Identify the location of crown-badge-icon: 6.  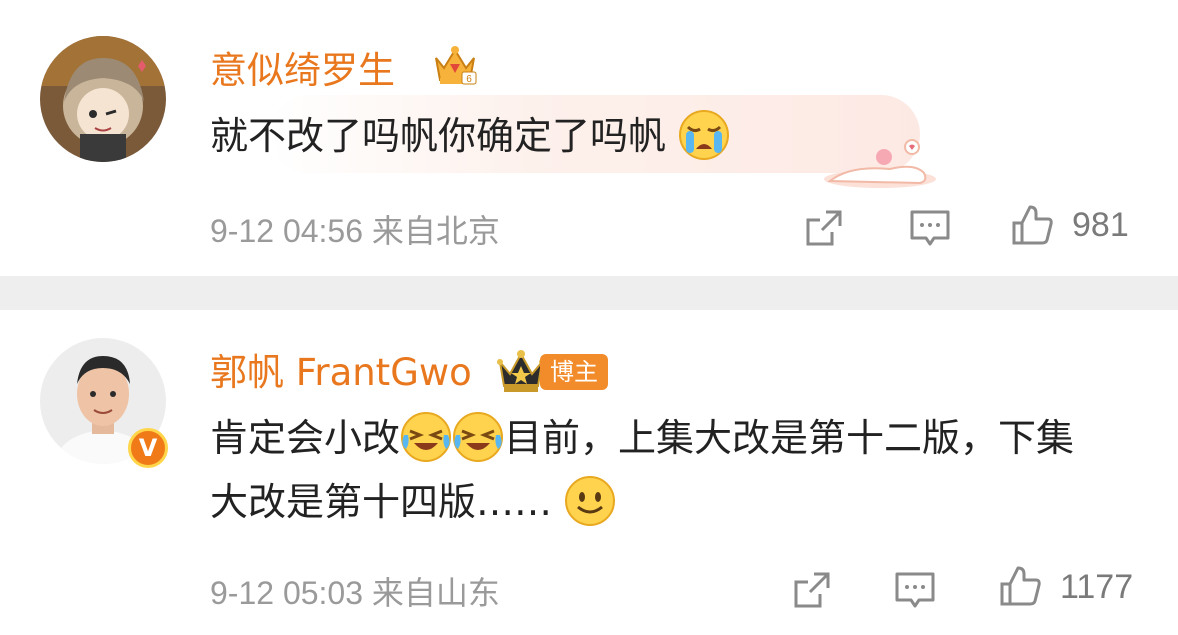
(455, 64).